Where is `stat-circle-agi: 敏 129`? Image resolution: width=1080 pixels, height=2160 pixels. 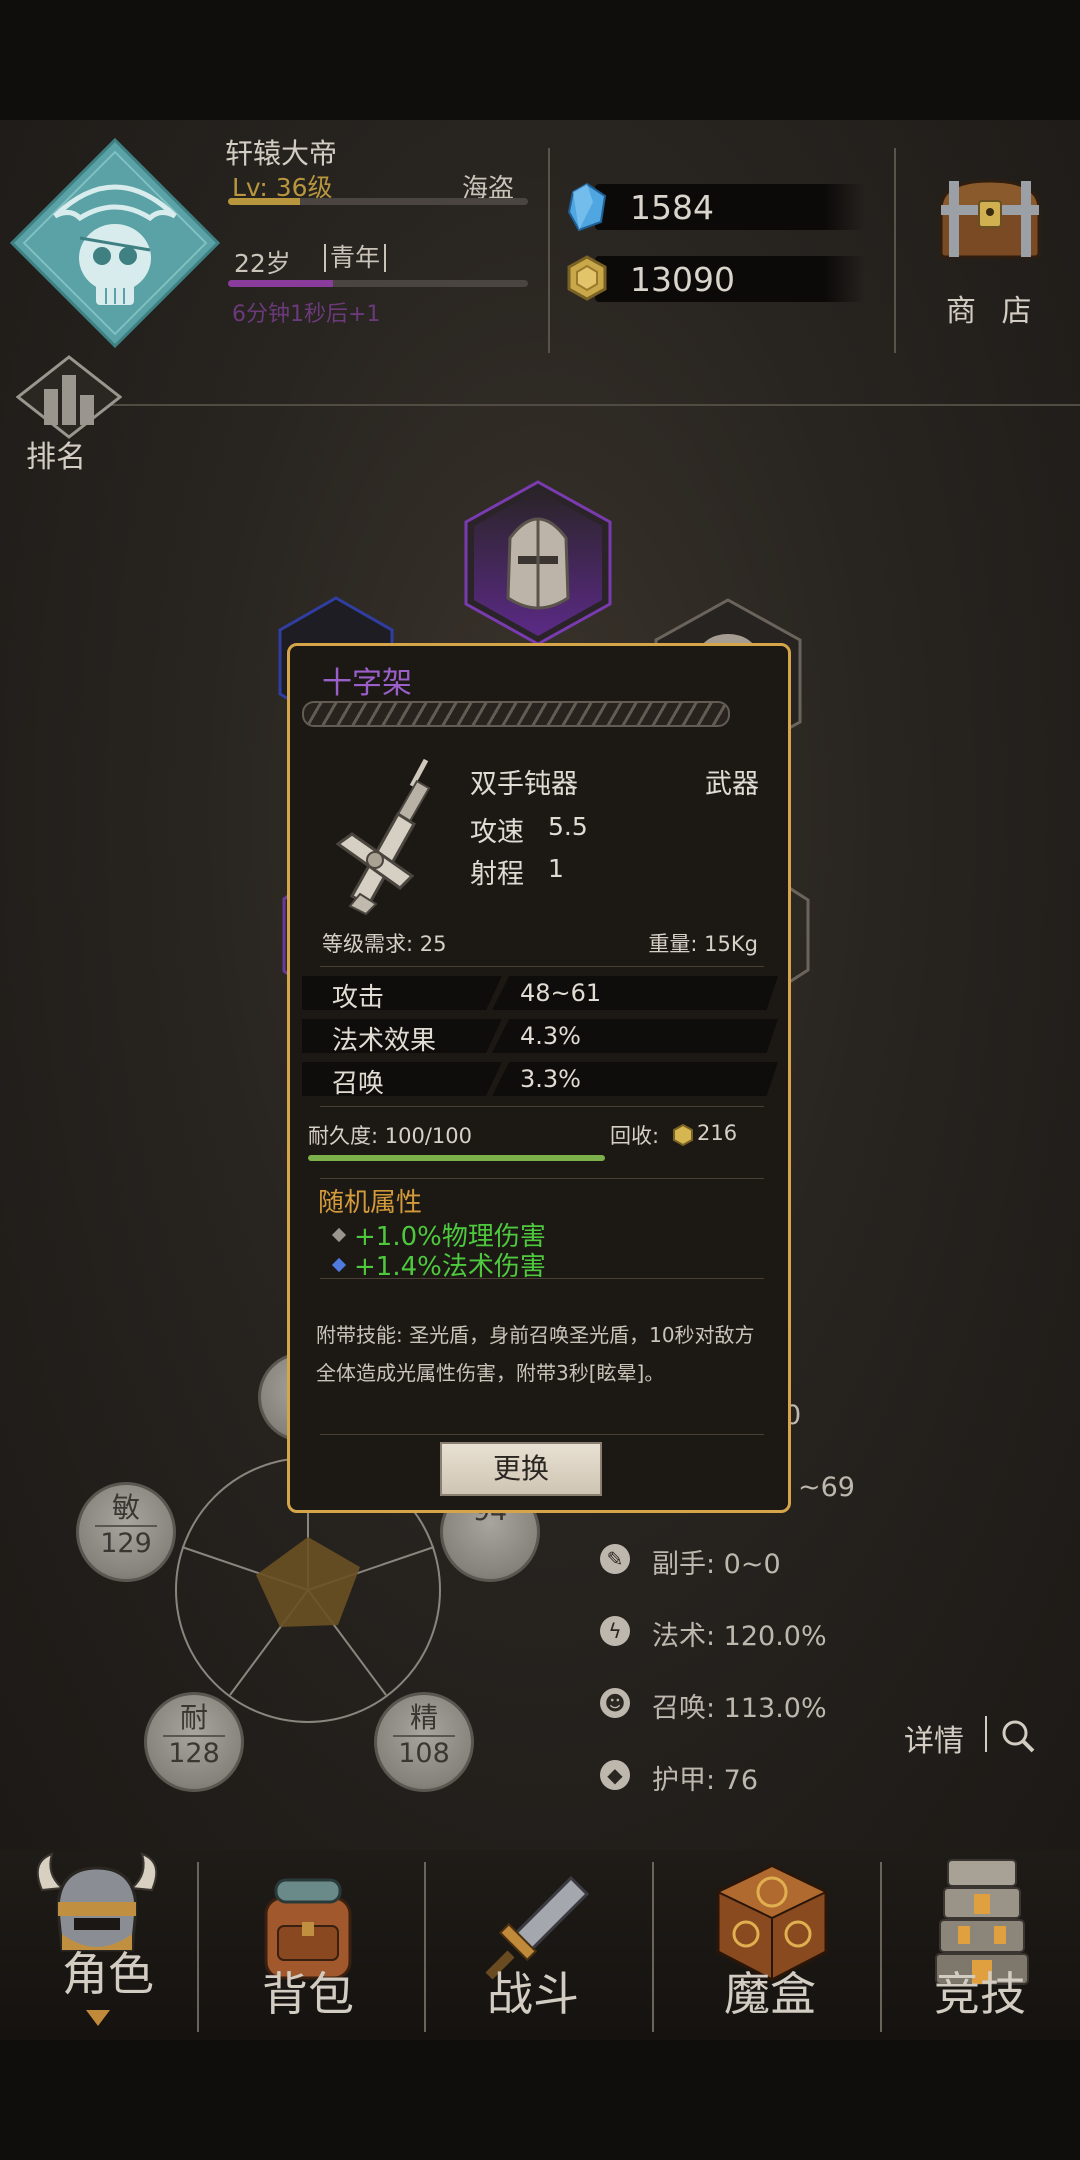
stat-circle-agi: 敏 129 is located at coordinates (126, 1532).